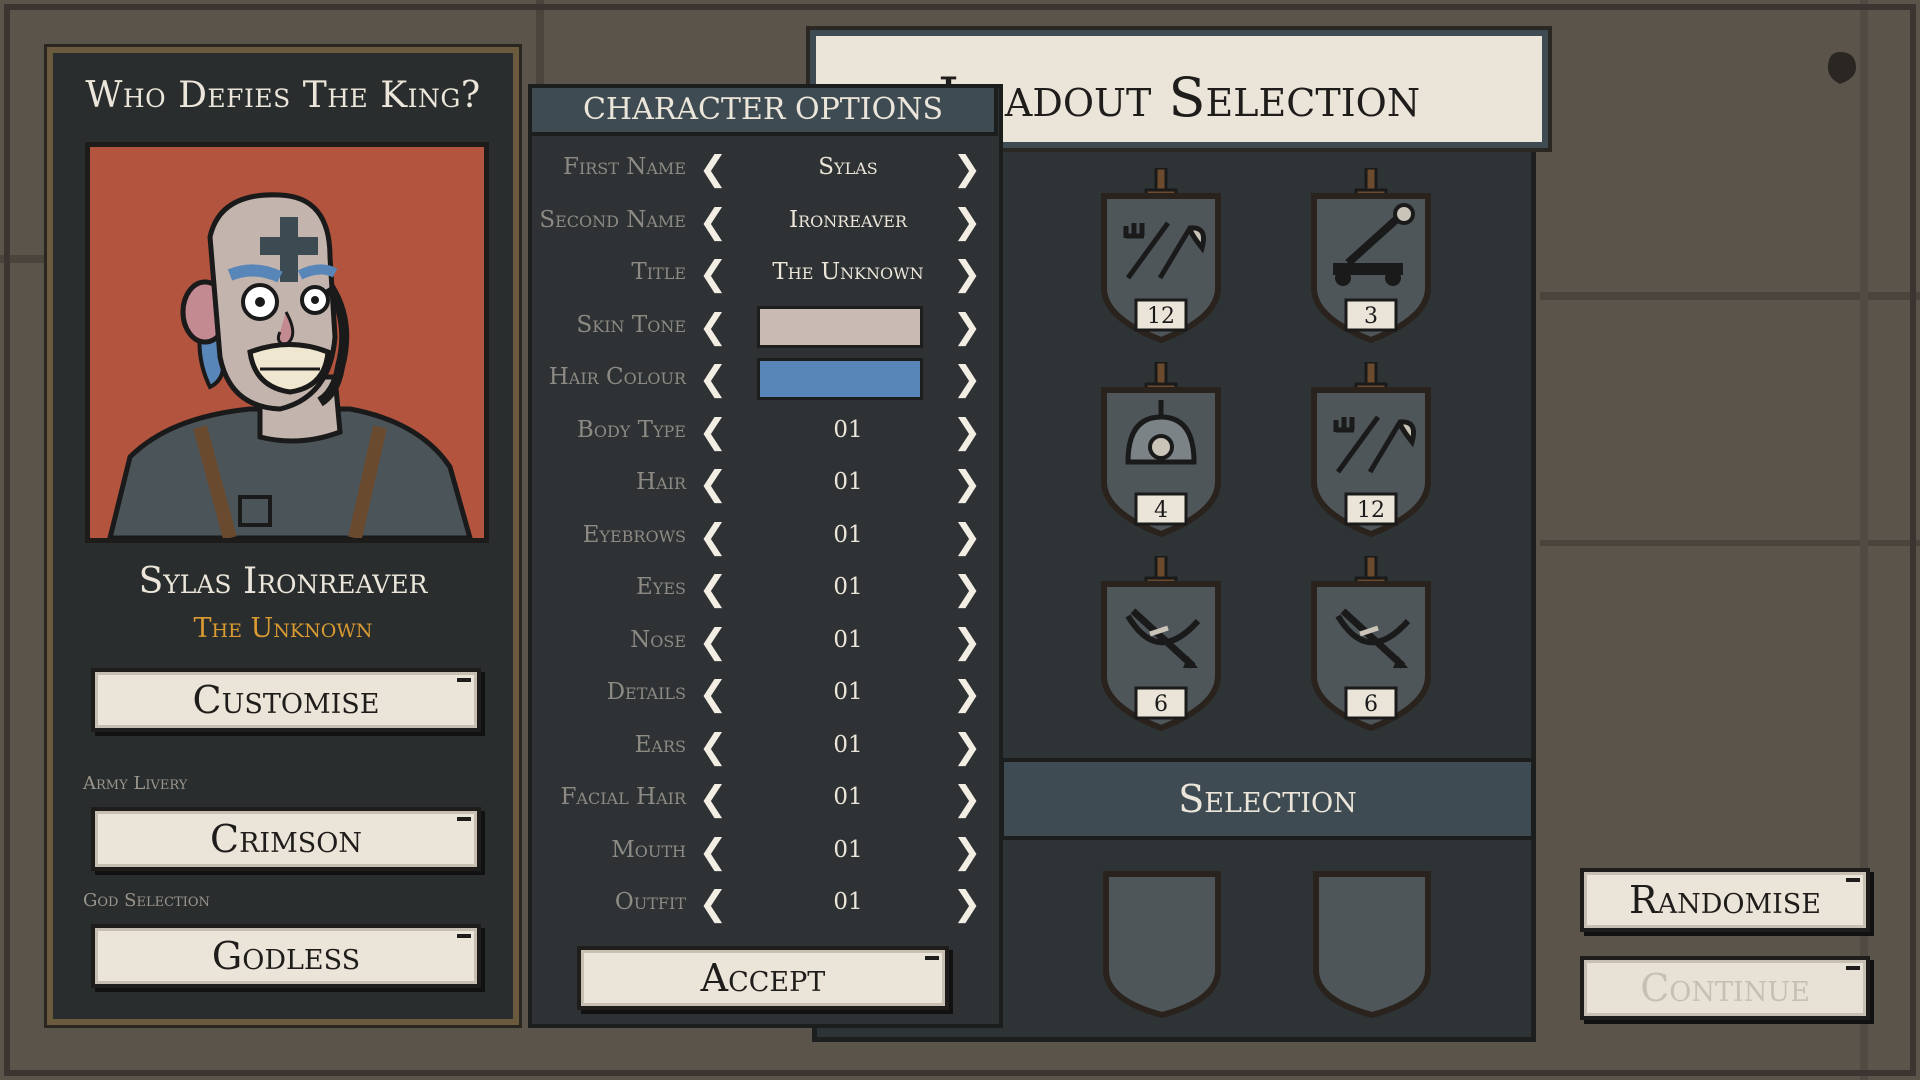  I want to click on option-row: Nose ❮ 01 ❯, so click(763, 643).